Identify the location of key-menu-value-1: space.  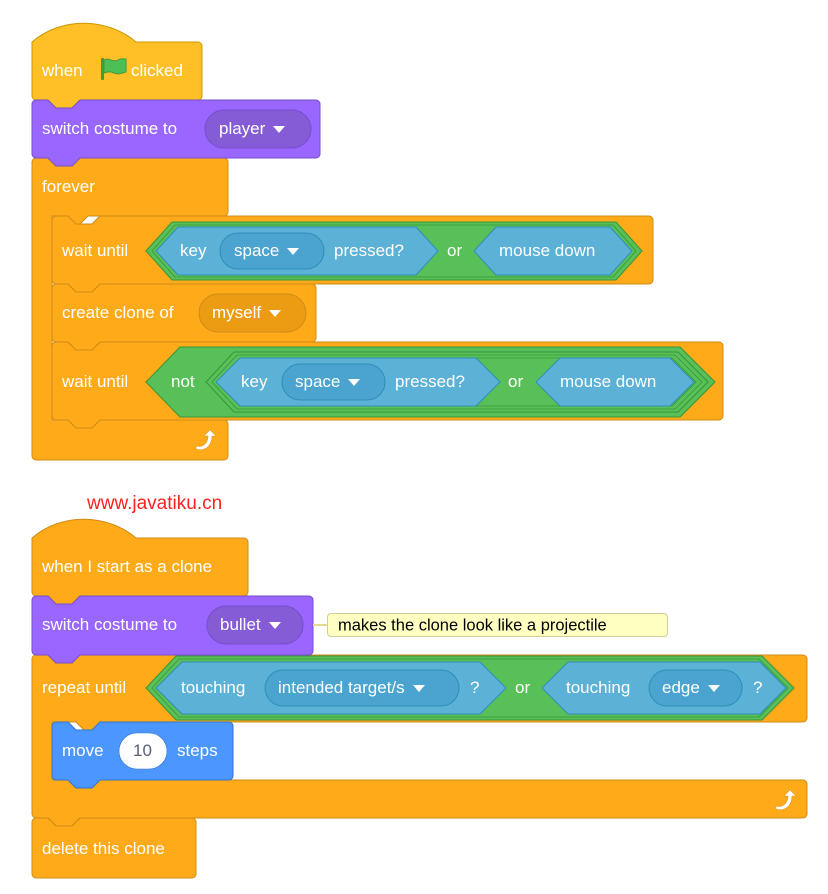
(267, 251).